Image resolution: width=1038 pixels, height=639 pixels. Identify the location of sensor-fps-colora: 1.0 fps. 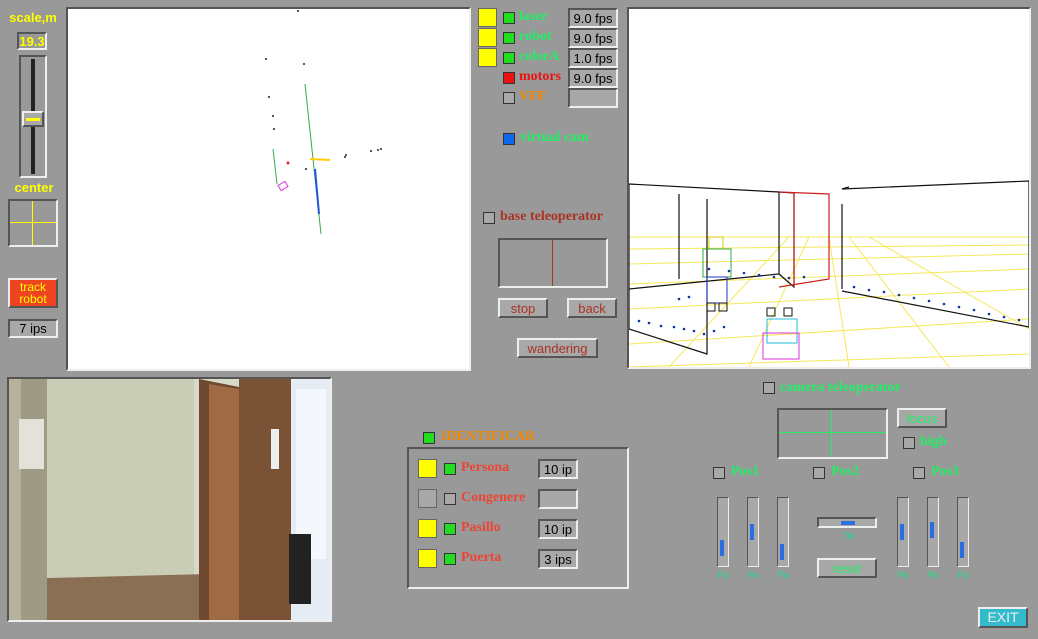
(593, 58).